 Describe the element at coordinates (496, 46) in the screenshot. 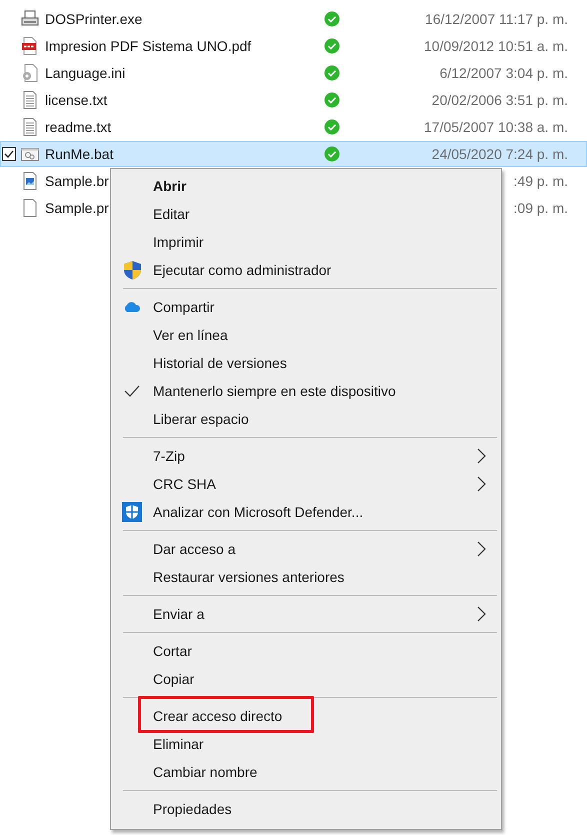

I see `file-date: 10/09/2012 10:51 a. m.` at that location.